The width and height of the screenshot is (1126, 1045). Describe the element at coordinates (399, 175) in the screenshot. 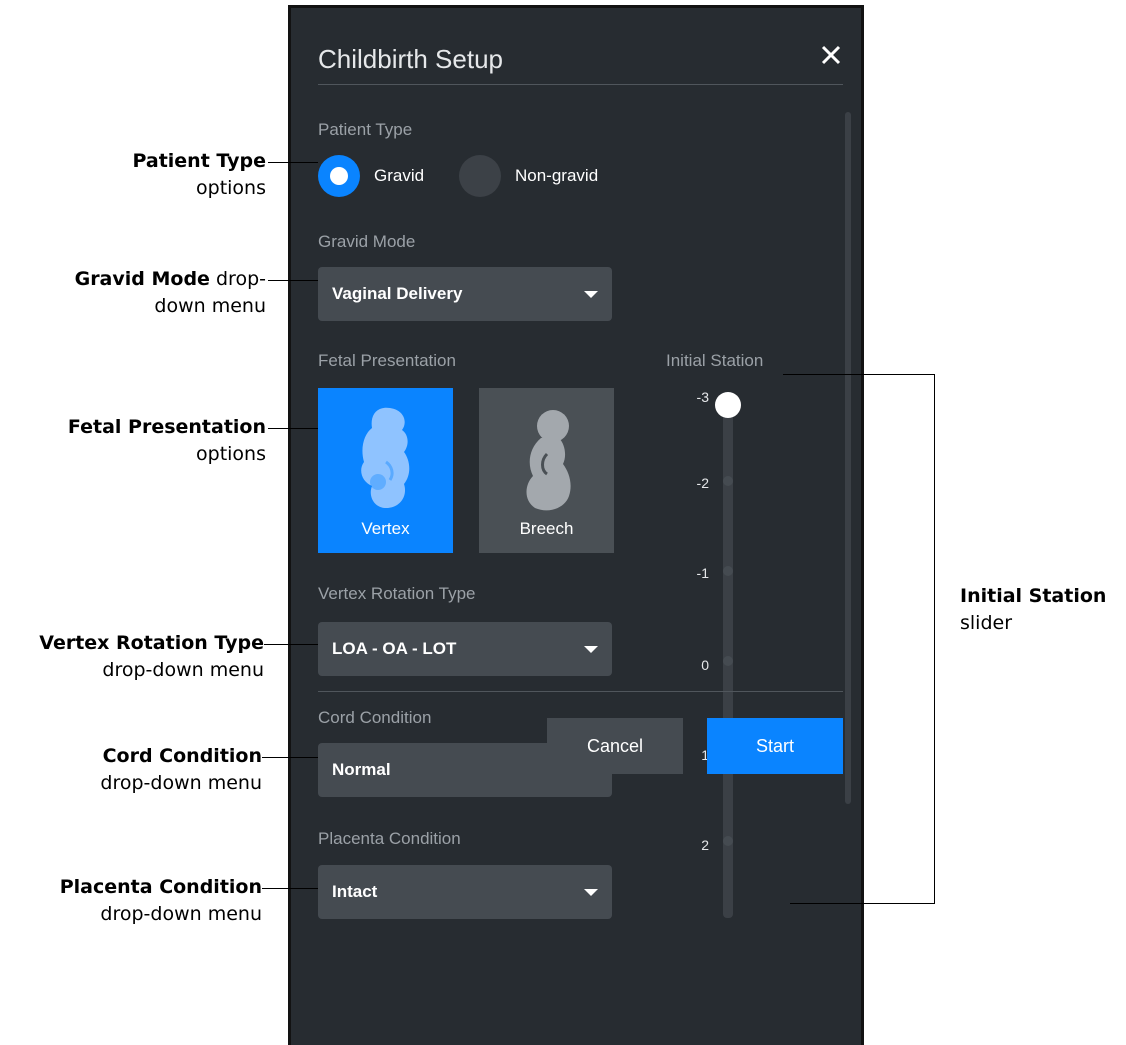

I see `gravid-radio-label: Gravid` at that location.